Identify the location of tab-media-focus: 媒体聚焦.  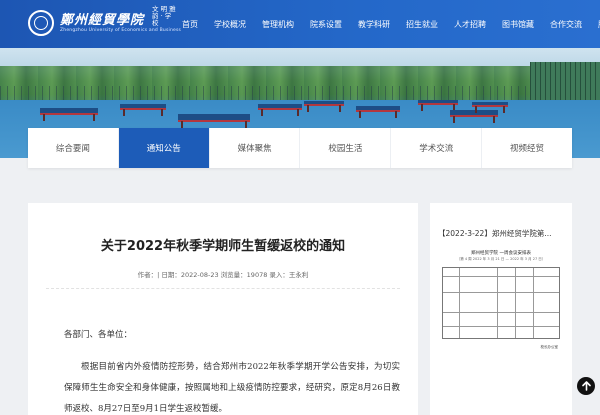
(255, 148).